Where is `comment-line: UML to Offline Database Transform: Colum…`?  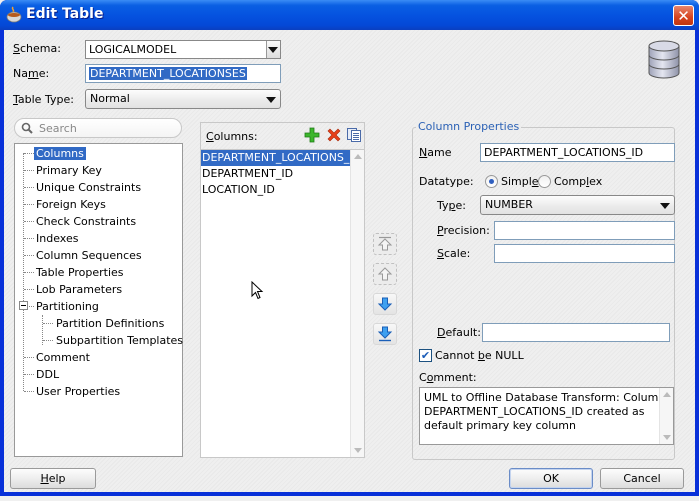 comment-line: UML to Offline Database Transform: Colum… is located at coordinates (545, 397).